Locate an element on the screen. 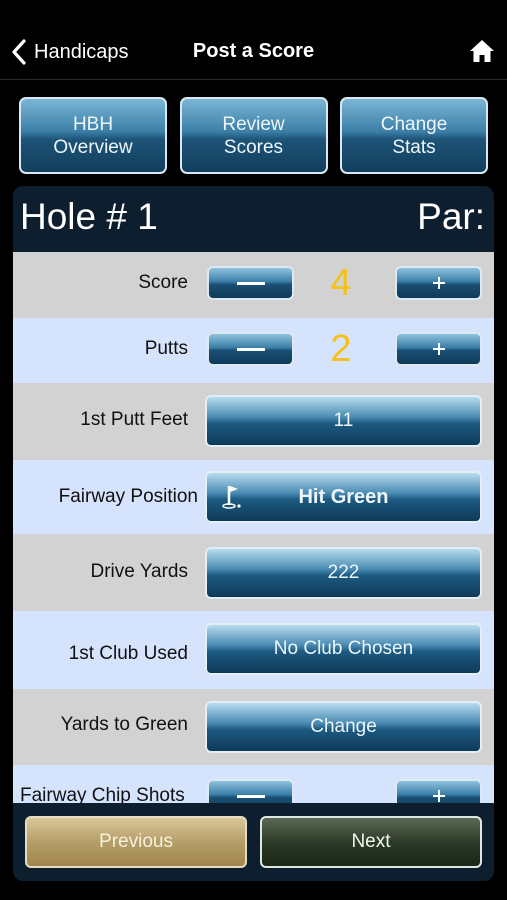  chip-label: Fairway Chip Shots is located at coordinates (102, 794).